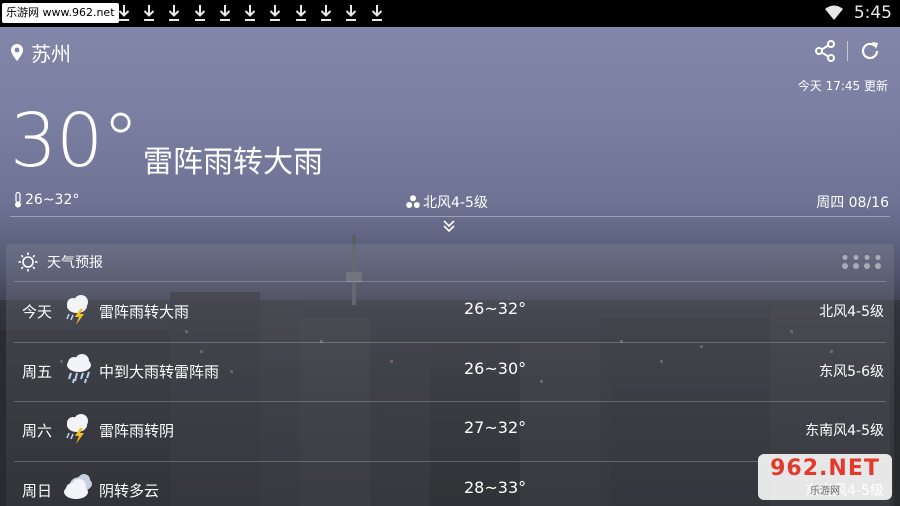  I want to click on current-condition: 雷阵雨转大雨, so click(233, 162).